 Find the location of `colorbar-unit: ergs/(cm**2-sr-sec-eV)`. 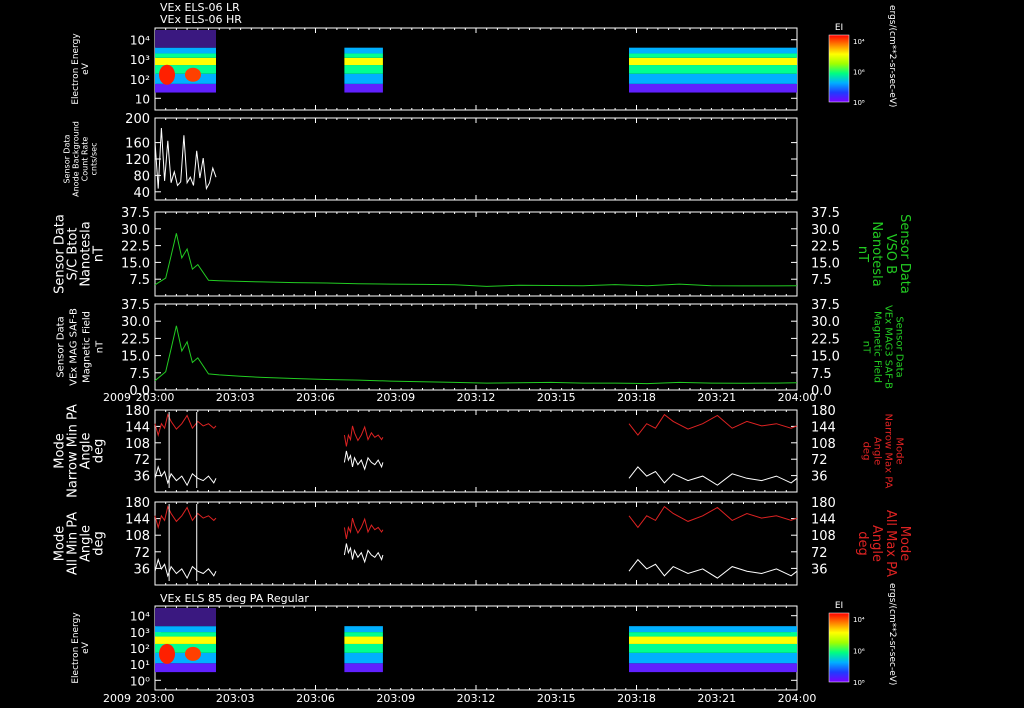

colorbar-unit: ergs/(cm**2-sr-sec-eV) is located at coordinates (892, 56).